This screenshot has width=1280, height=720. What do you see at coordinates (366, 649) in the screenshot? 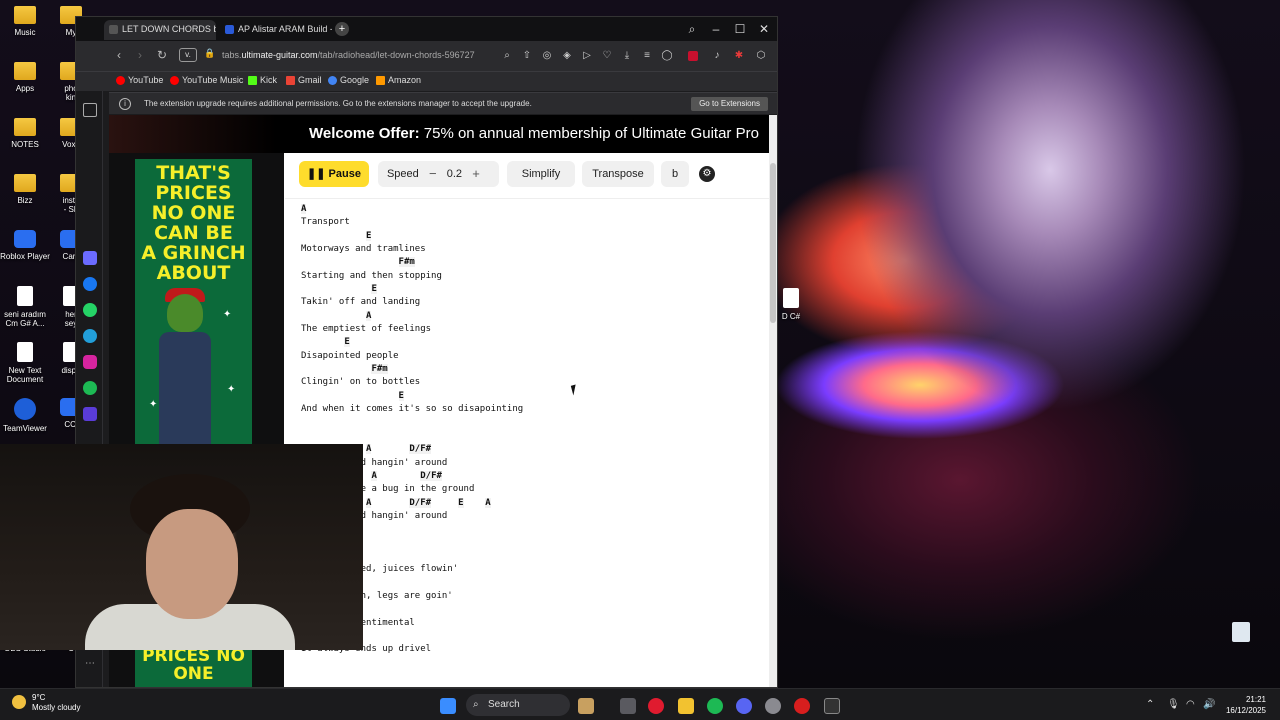
I see `lyric-line: It always ends up drivel` at bounding box center [366, 649].